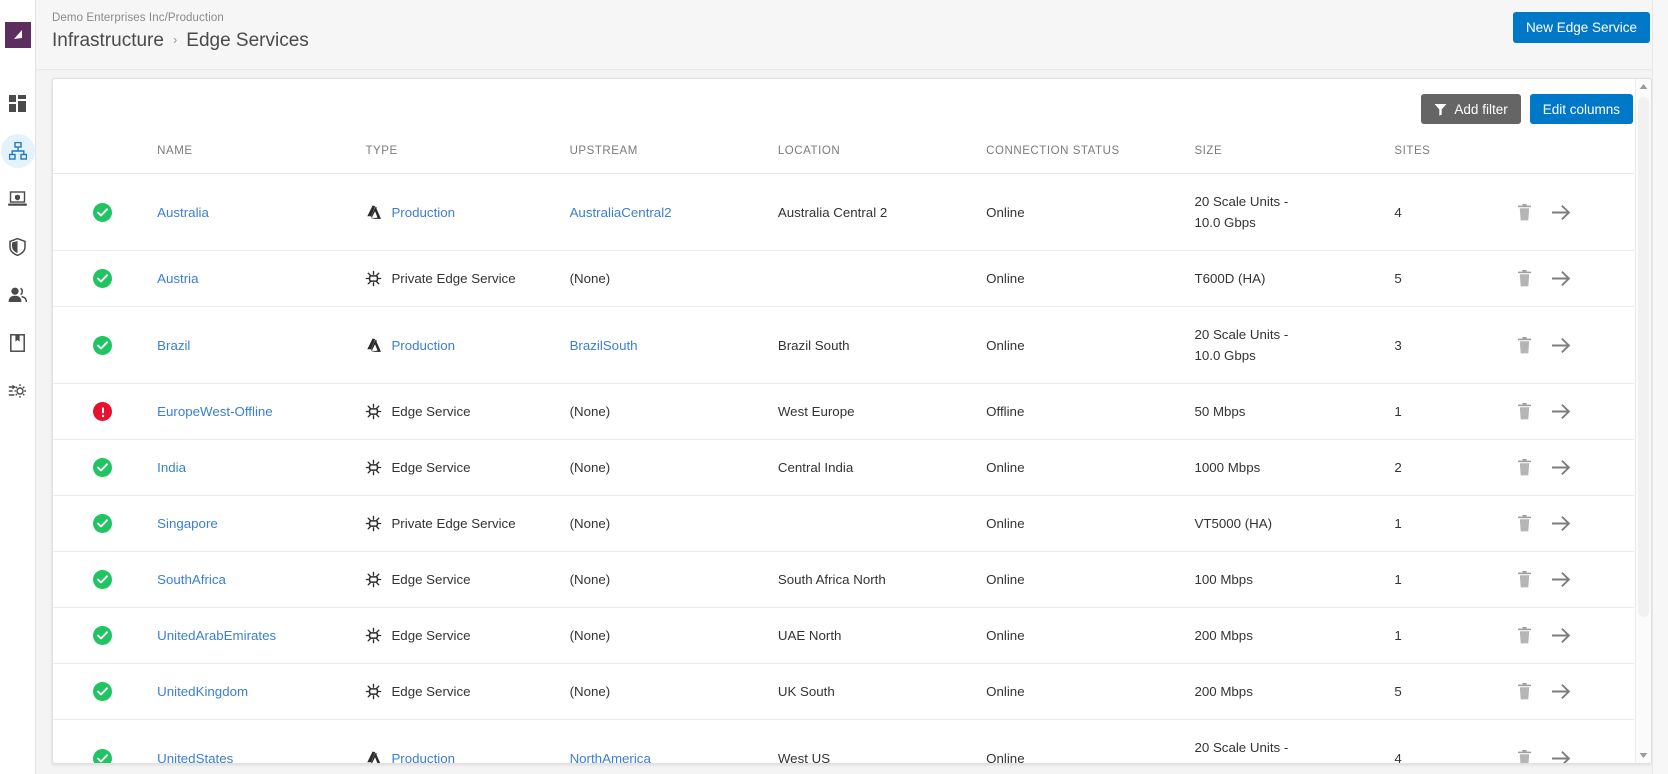 The width and height of the screenshot is (1668, 774). Describe the element at coordinates (1643, 86) in the screenshot. I see `scroll-up-arrow-icon` at that location.